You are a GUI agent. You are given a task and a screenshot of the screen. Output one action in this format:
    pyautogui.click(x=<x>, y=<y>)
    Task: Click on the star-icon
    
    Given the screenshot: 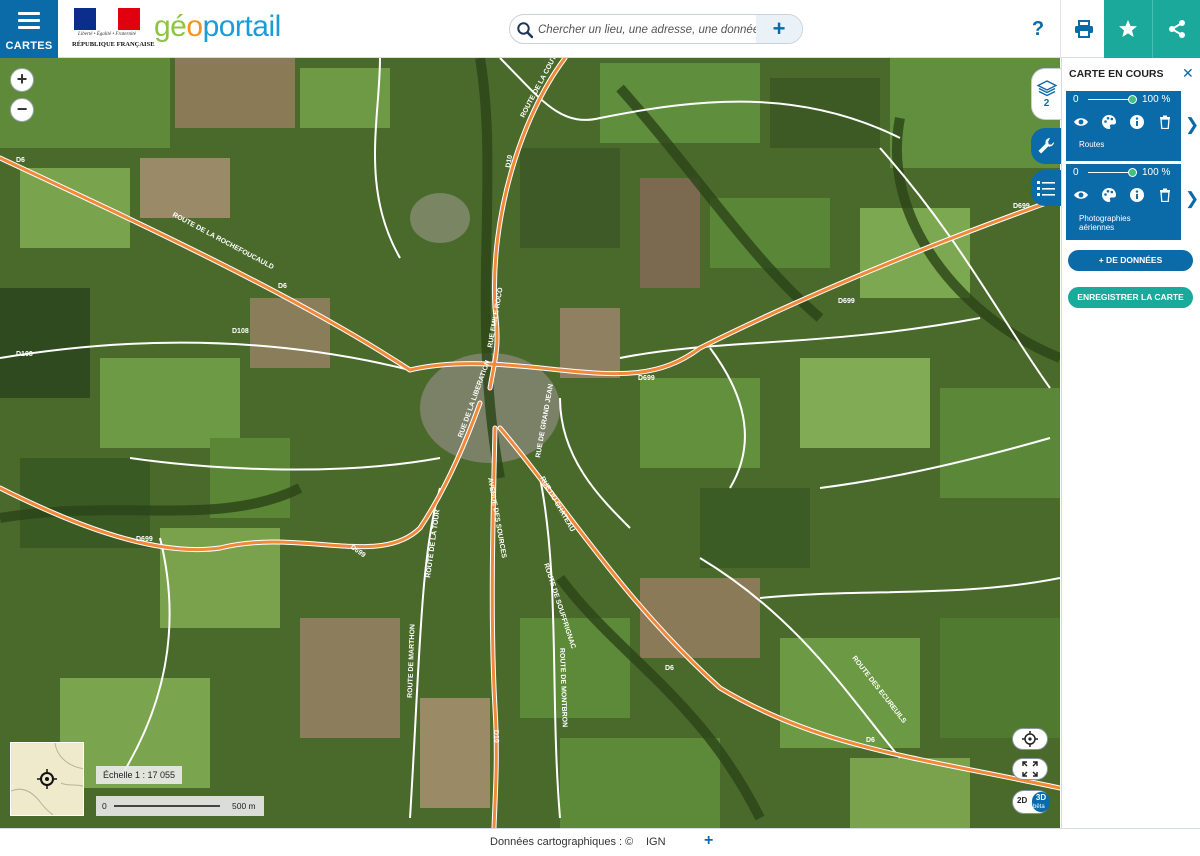 What is the action you would take?
    pyautogui.click(x=1128, y=28)
    